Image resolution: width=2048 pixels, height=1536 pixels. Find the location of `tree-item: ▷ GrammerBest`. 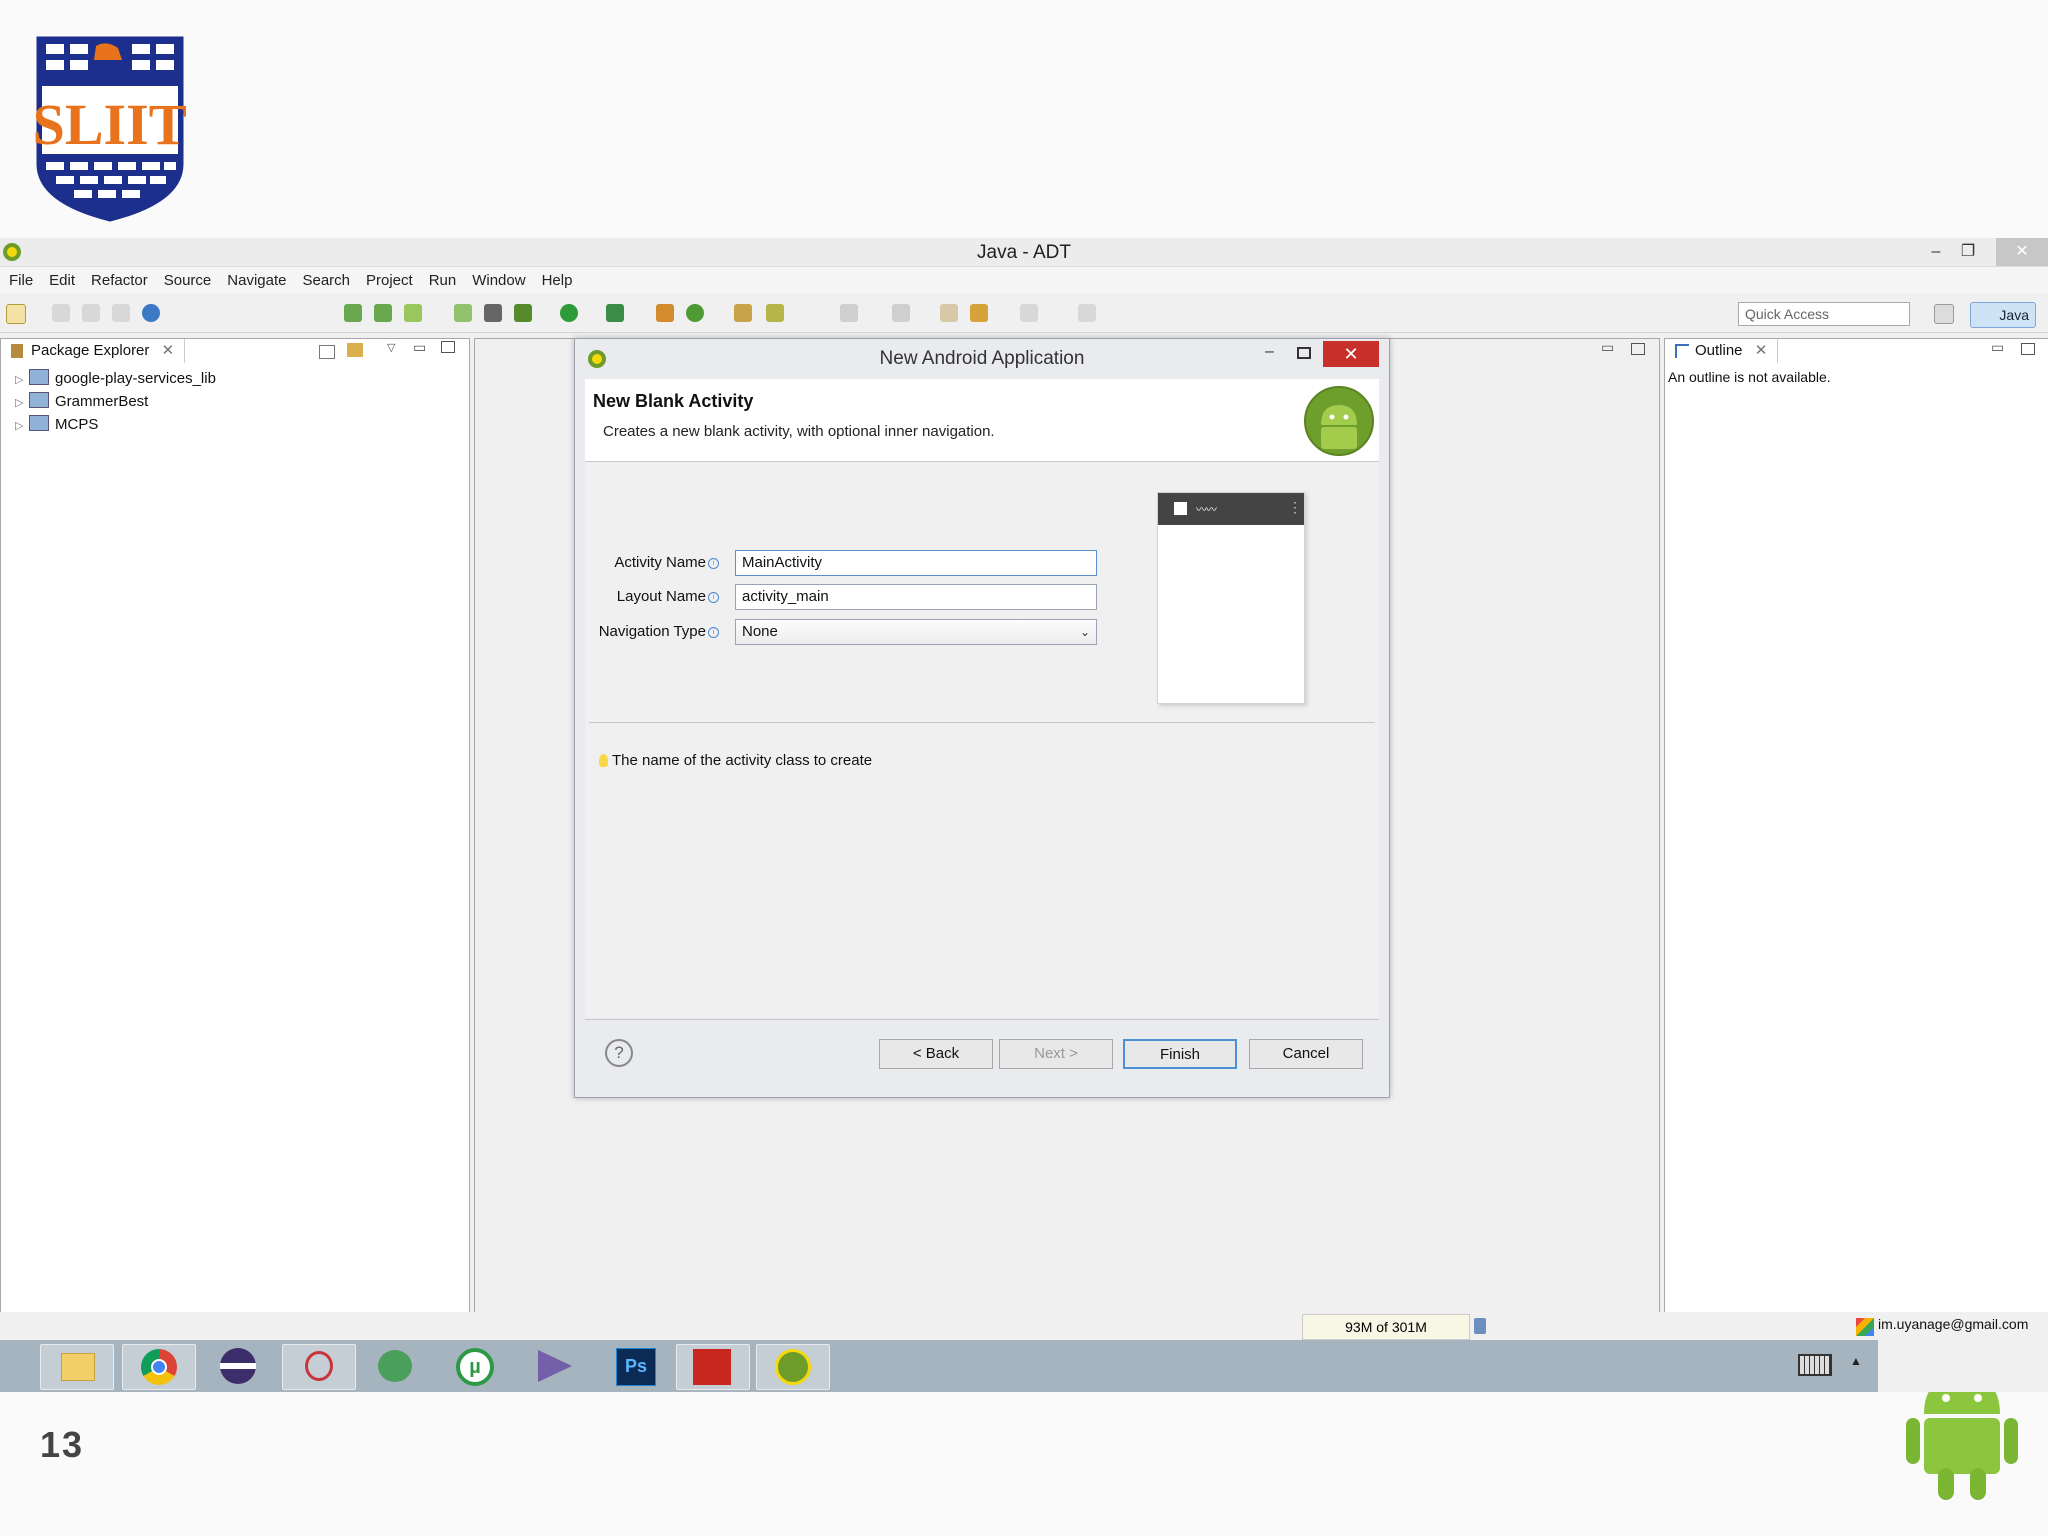

tree-item: ▷ GrammerBest is located at coordinates (81, 401).